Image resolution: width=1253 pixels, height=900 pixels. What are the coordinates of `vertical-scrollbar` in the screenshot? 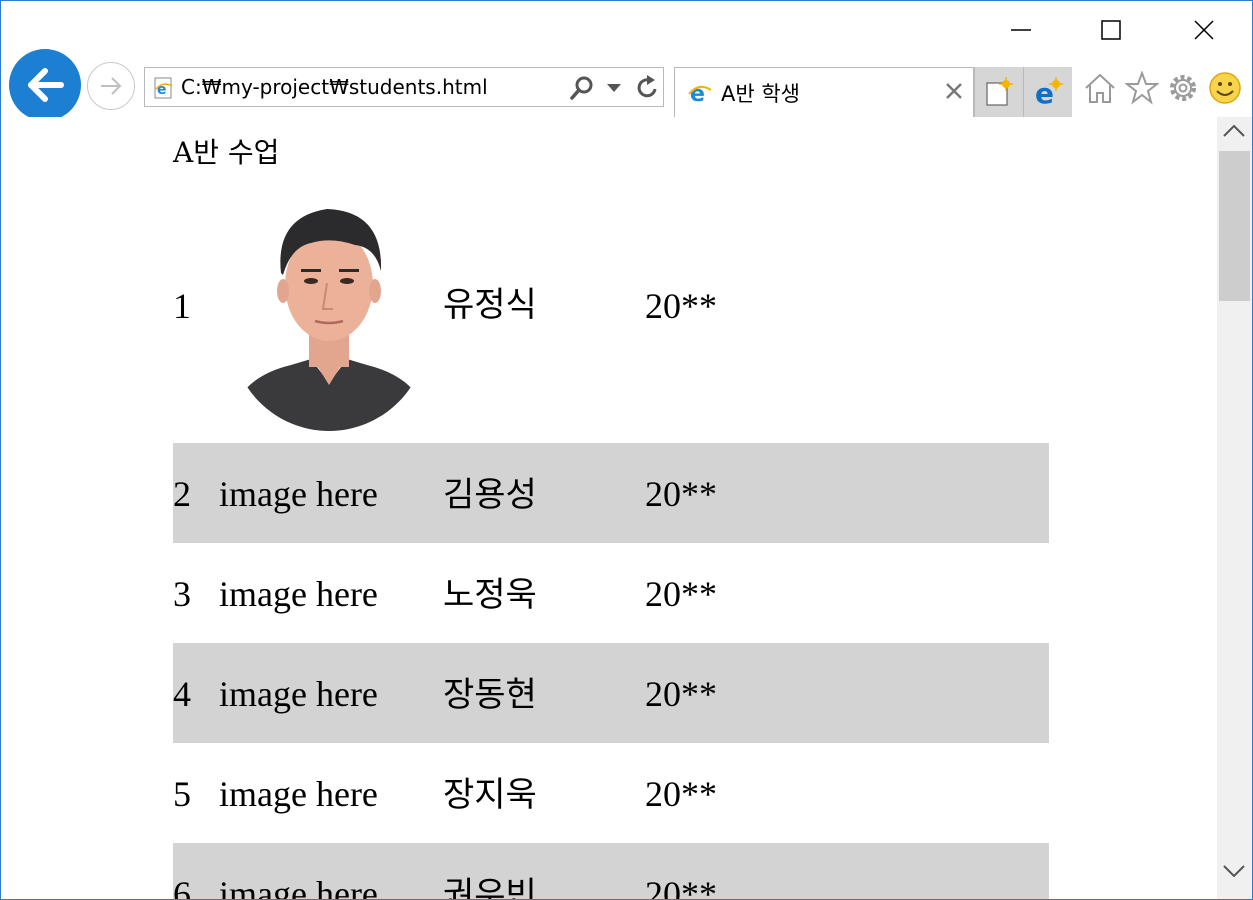 It's located at (1234, 508).